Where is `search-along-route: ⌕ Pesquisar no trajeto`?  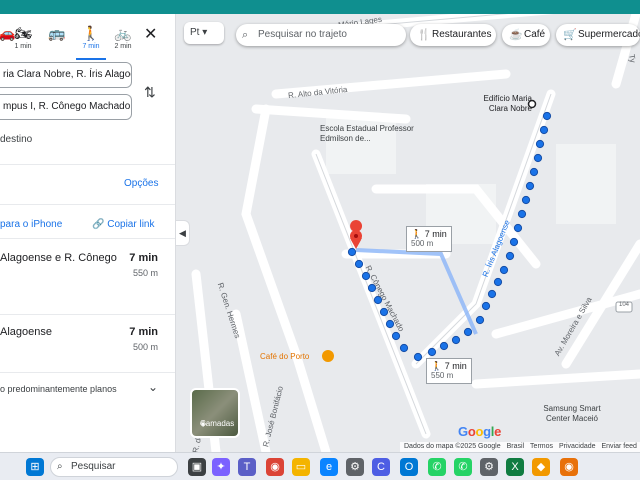
search-along-route: ⌕ Pesquisar no trajeto is located at coordinates (321, 35).